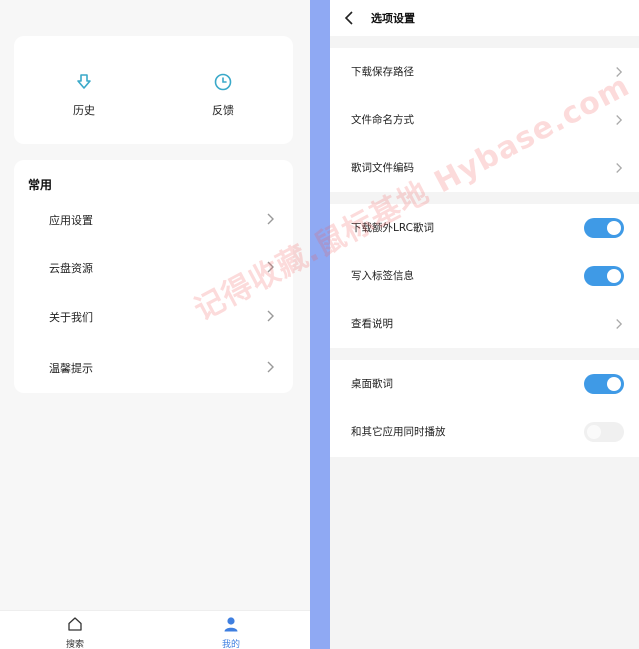  Describe the element at coordinates (223, 95) in the screenshot. I see `feedback-button: 反馈` at that location.